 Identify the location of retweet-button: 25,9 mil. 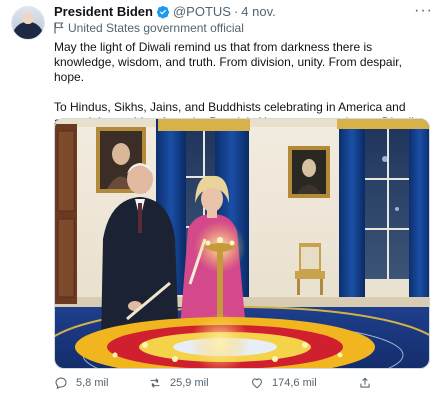
(178, 383).